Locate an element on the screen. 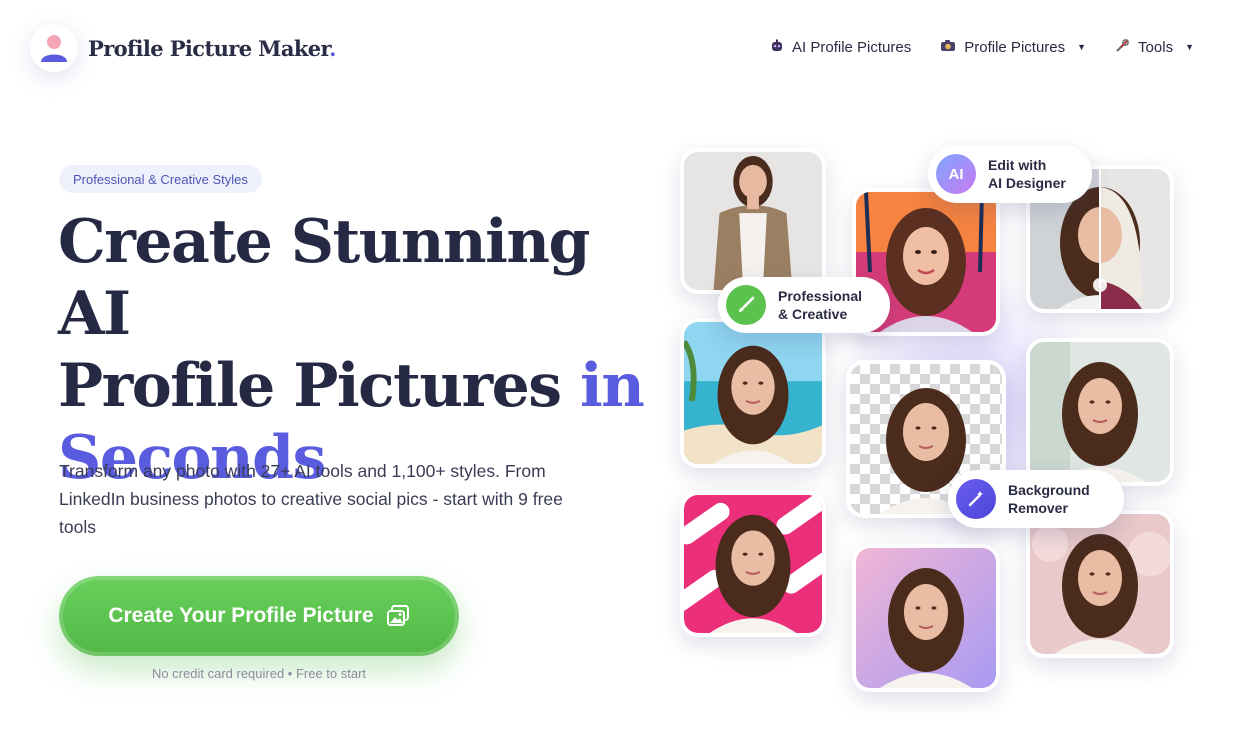 Image resolution: width=1248 pixels, height=749 pixels. ai-icon: AI is located at coordinates (956, 174).